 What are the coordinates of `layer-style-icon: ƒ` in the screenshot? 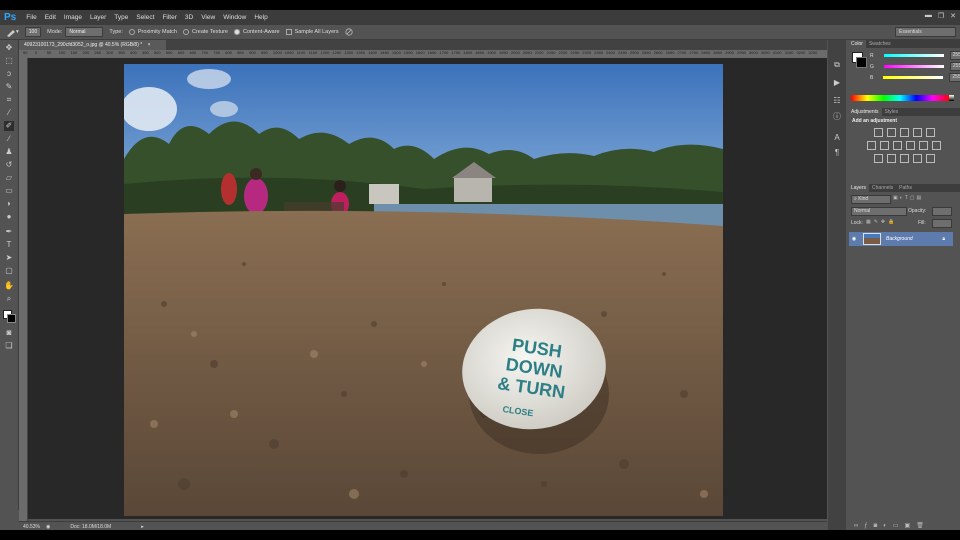 It's located at (868, 526).